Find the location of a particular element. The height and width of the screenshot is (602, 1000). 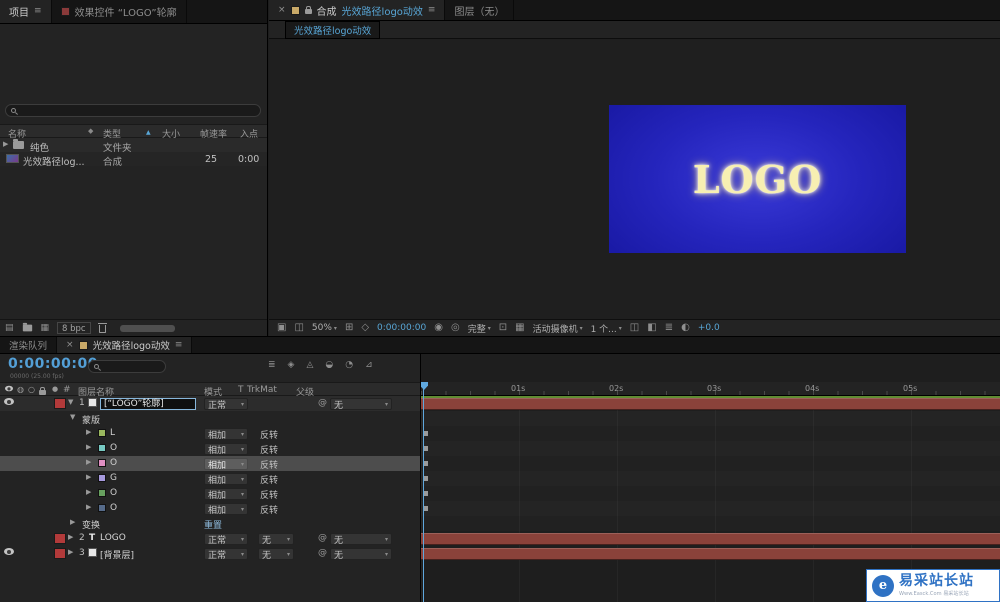

shy-layers-icon: ◬ is located at coordinates (309, 365).